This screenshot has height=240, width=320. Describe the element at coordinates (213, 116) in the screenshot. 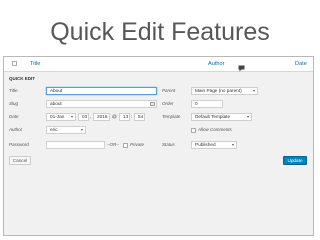

I see `template-value: Default Template` at that location.